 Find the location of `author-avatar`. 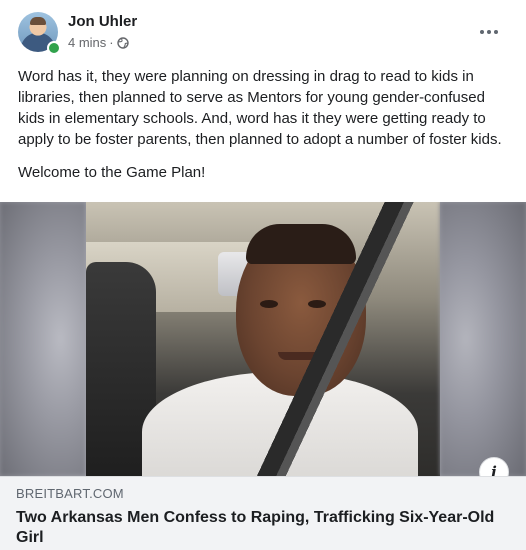

author-avatar is located at coordinates (39, 33).